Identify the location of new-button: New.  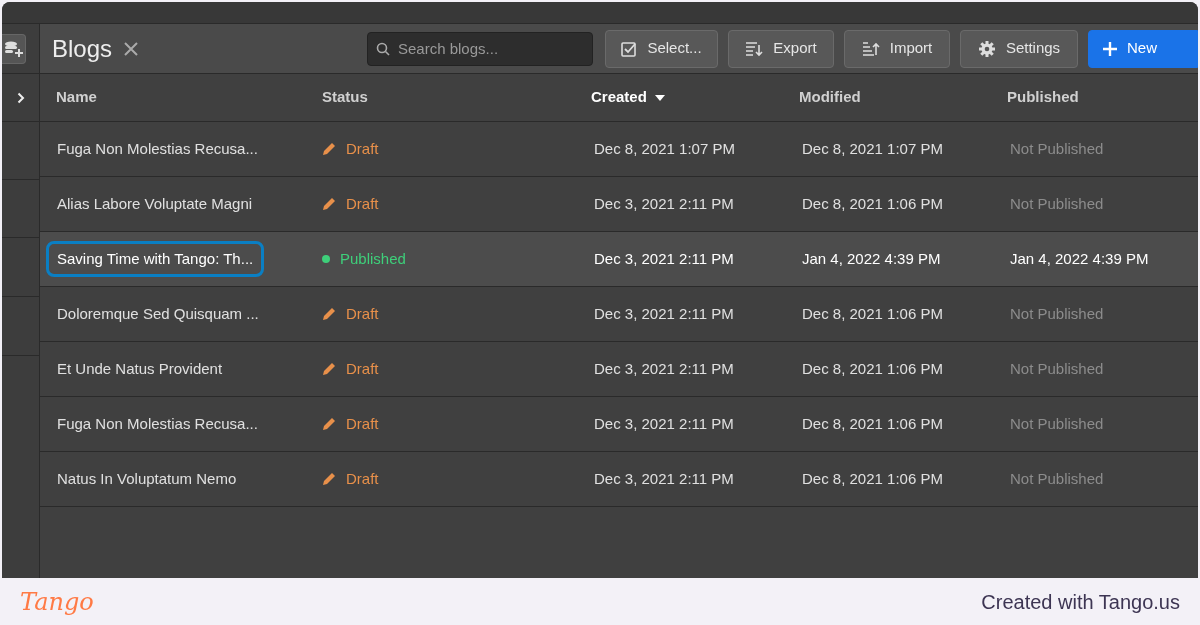
(1143, 48).